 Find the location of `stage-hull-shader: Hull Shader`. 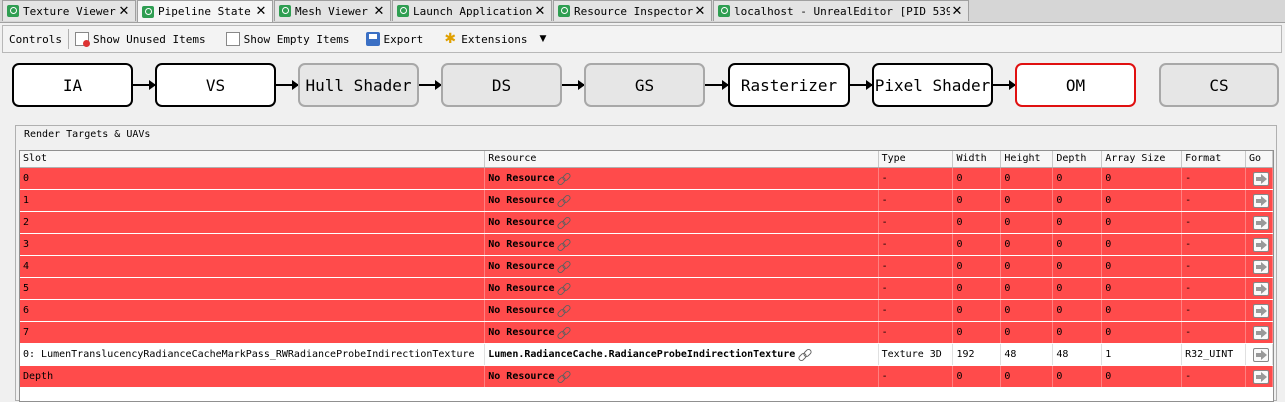

stage-hull-shader: Hull Shader is located at coordinates (358, 85).